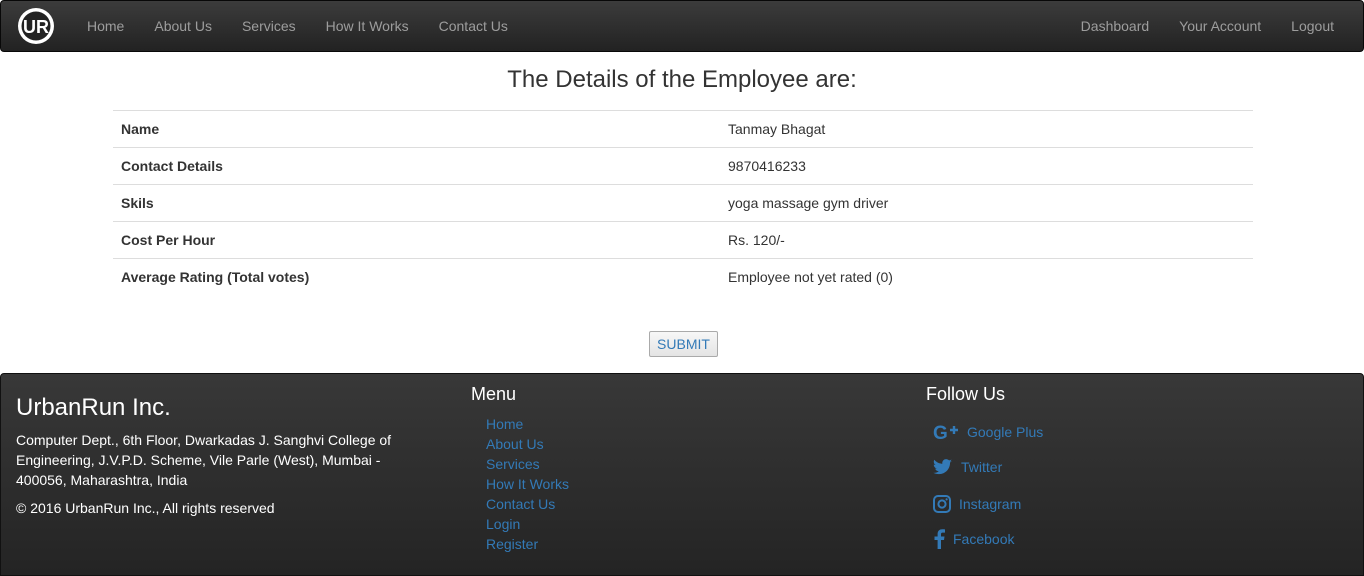 The width and height of the screenshot is (1364, 576). Describe the element at coordinates (367, 26) in the screenshot. I see `nav-how-it-works: How It Works` at that location.